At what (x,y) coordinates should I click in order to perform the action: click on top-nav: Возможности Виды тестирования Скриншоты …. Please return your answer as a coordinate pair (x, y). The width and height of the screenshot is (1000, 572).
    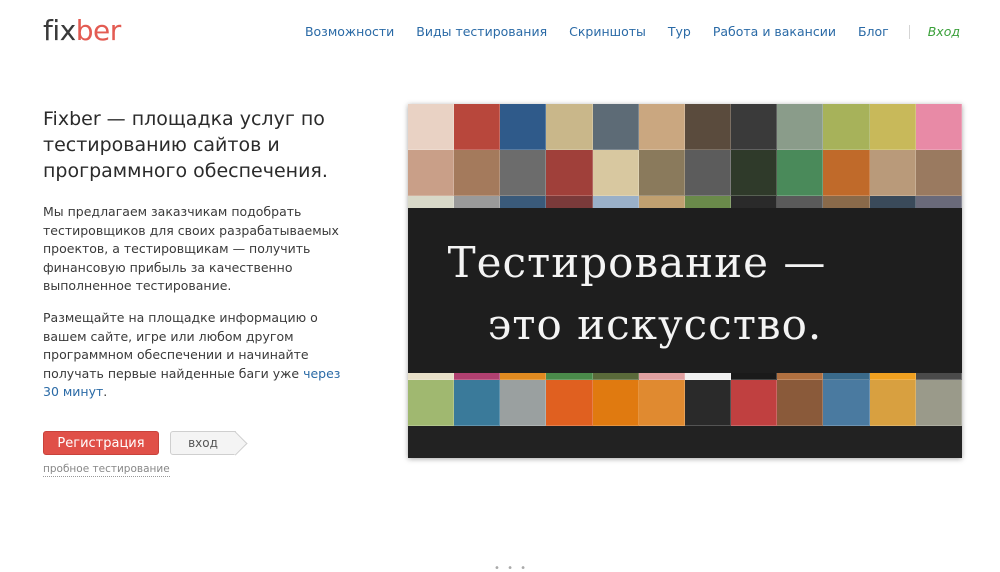
    Looking at the image, I should click on (621, 31).